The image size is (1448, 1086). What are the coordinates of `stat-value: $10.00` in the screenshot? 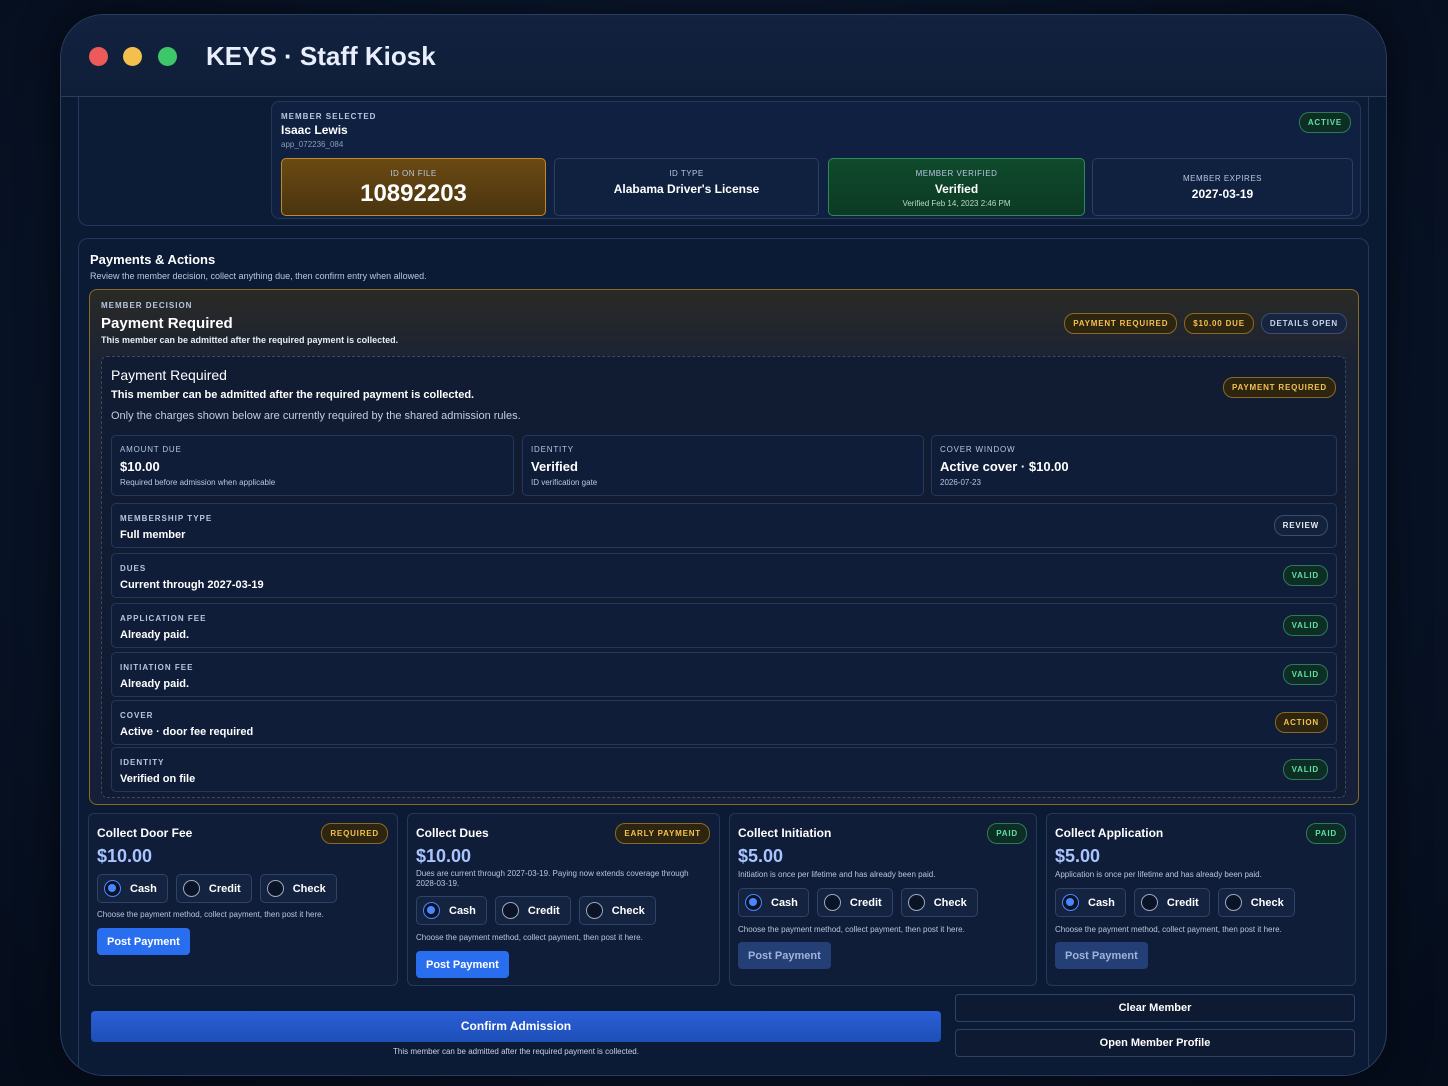 It's located at (140, 466).